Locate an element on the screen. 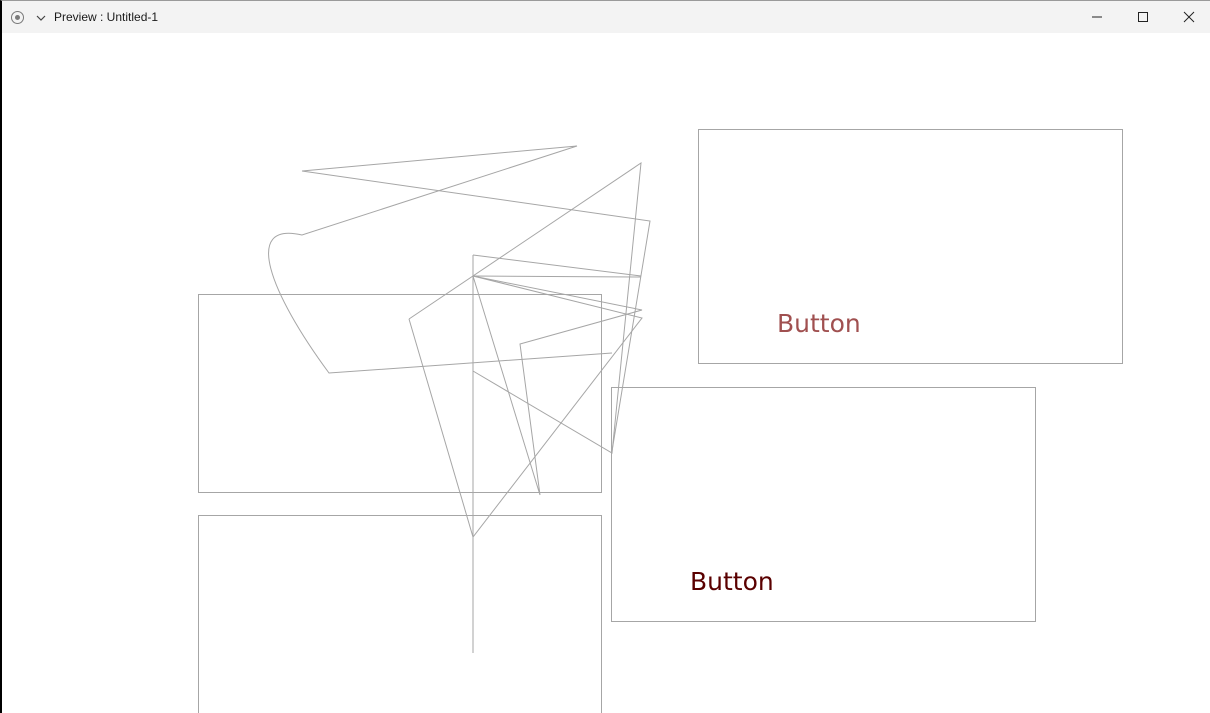 This screenshot has height=713, width=1210. maximize-button is located at coordinates (1143, 17).